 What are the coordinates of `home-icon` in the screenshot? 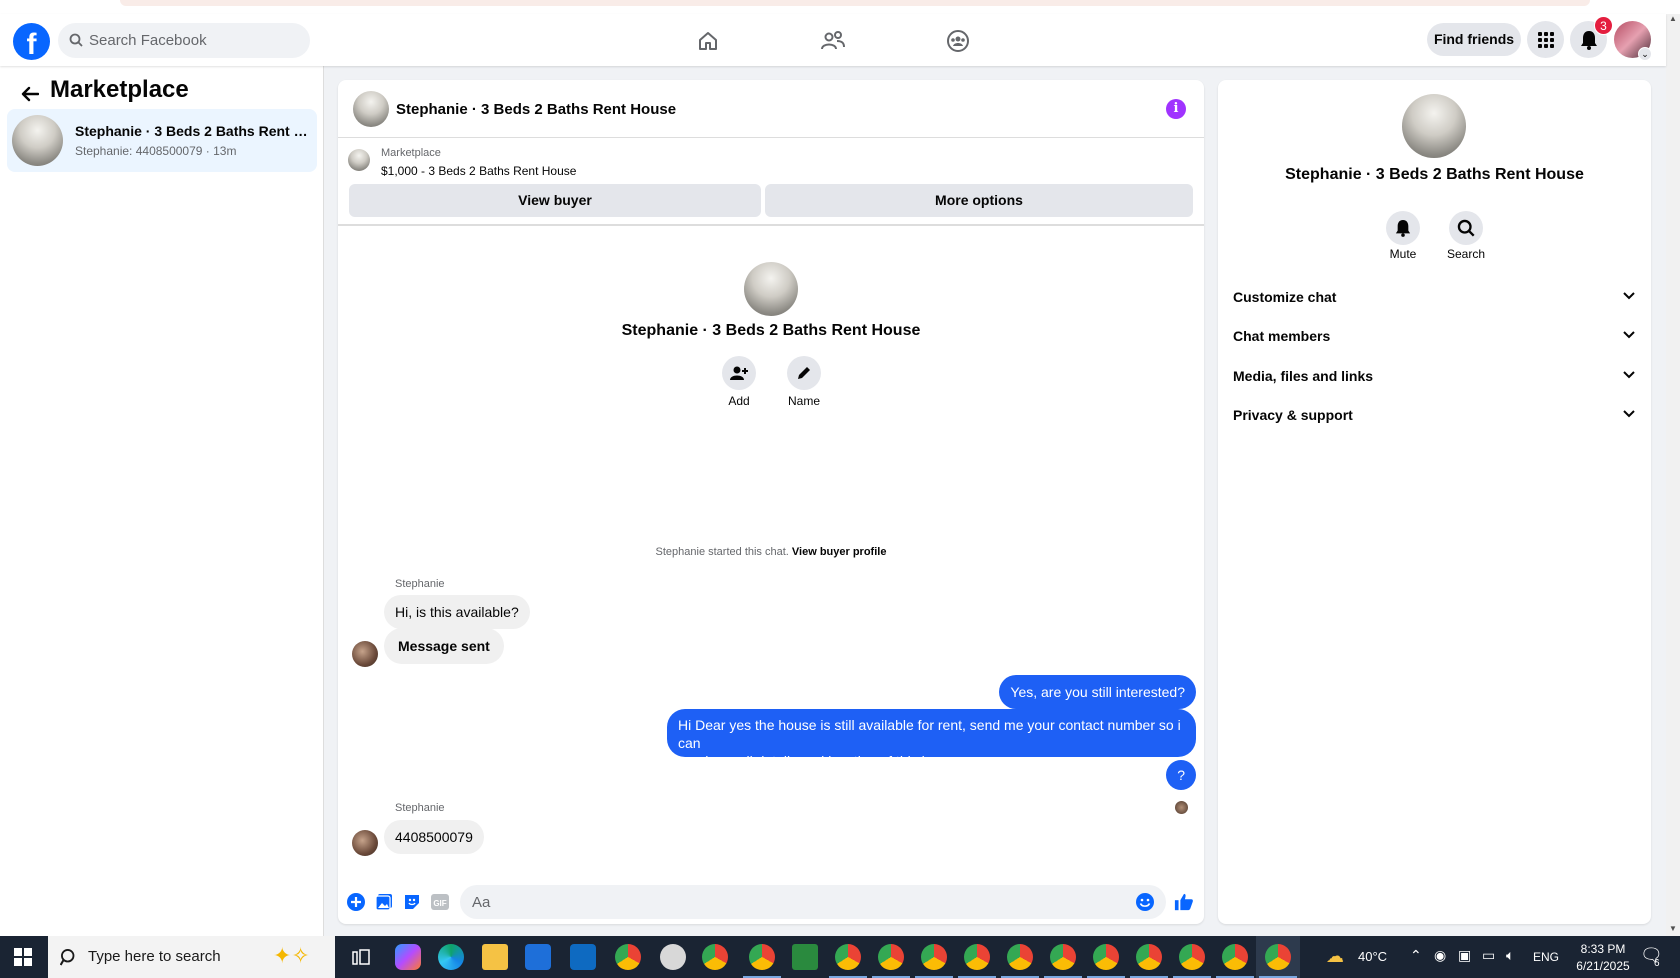 It's located at (708, 41).